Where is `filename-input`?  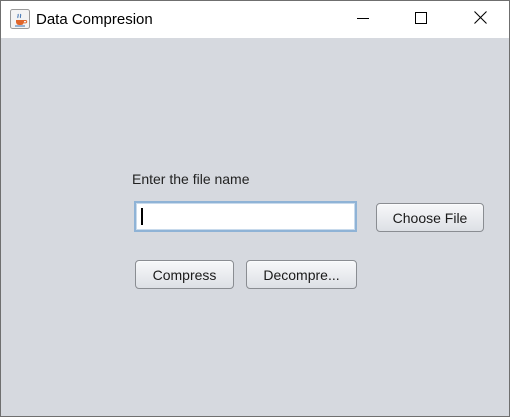
filename-input is located at coordinates (245, 216).